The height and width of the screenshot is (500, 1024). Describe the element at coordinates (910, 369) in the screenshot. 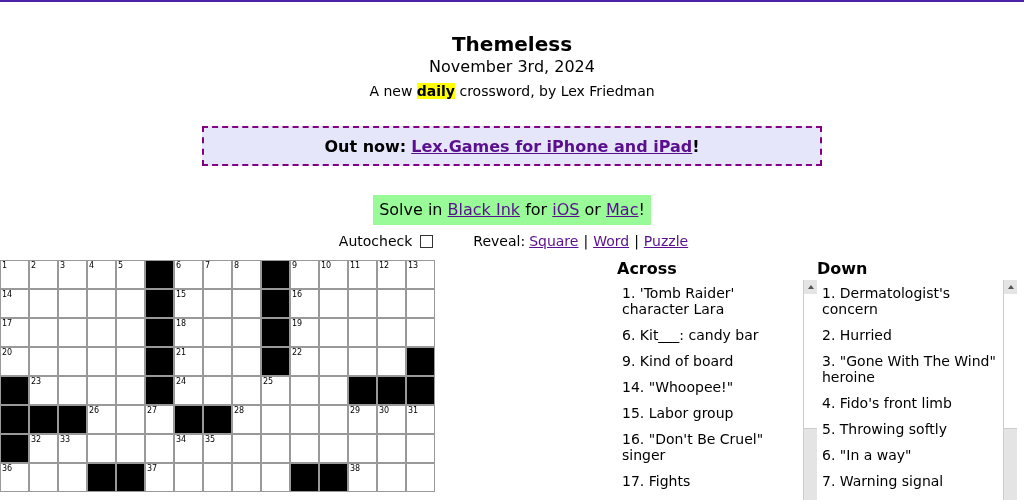

I see `clue-item: 3. "Gone With The Wind" heroine` at that location.